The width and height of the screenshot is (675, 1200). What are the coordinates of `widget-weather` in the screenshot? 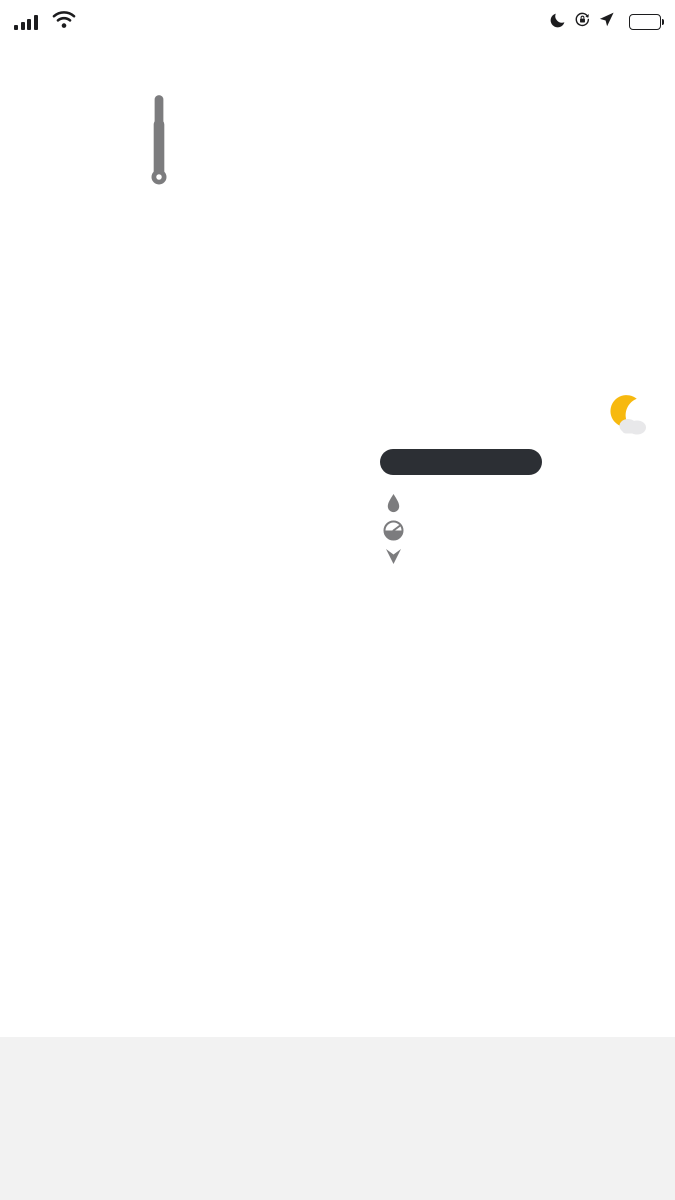 It's located at (515, 485).